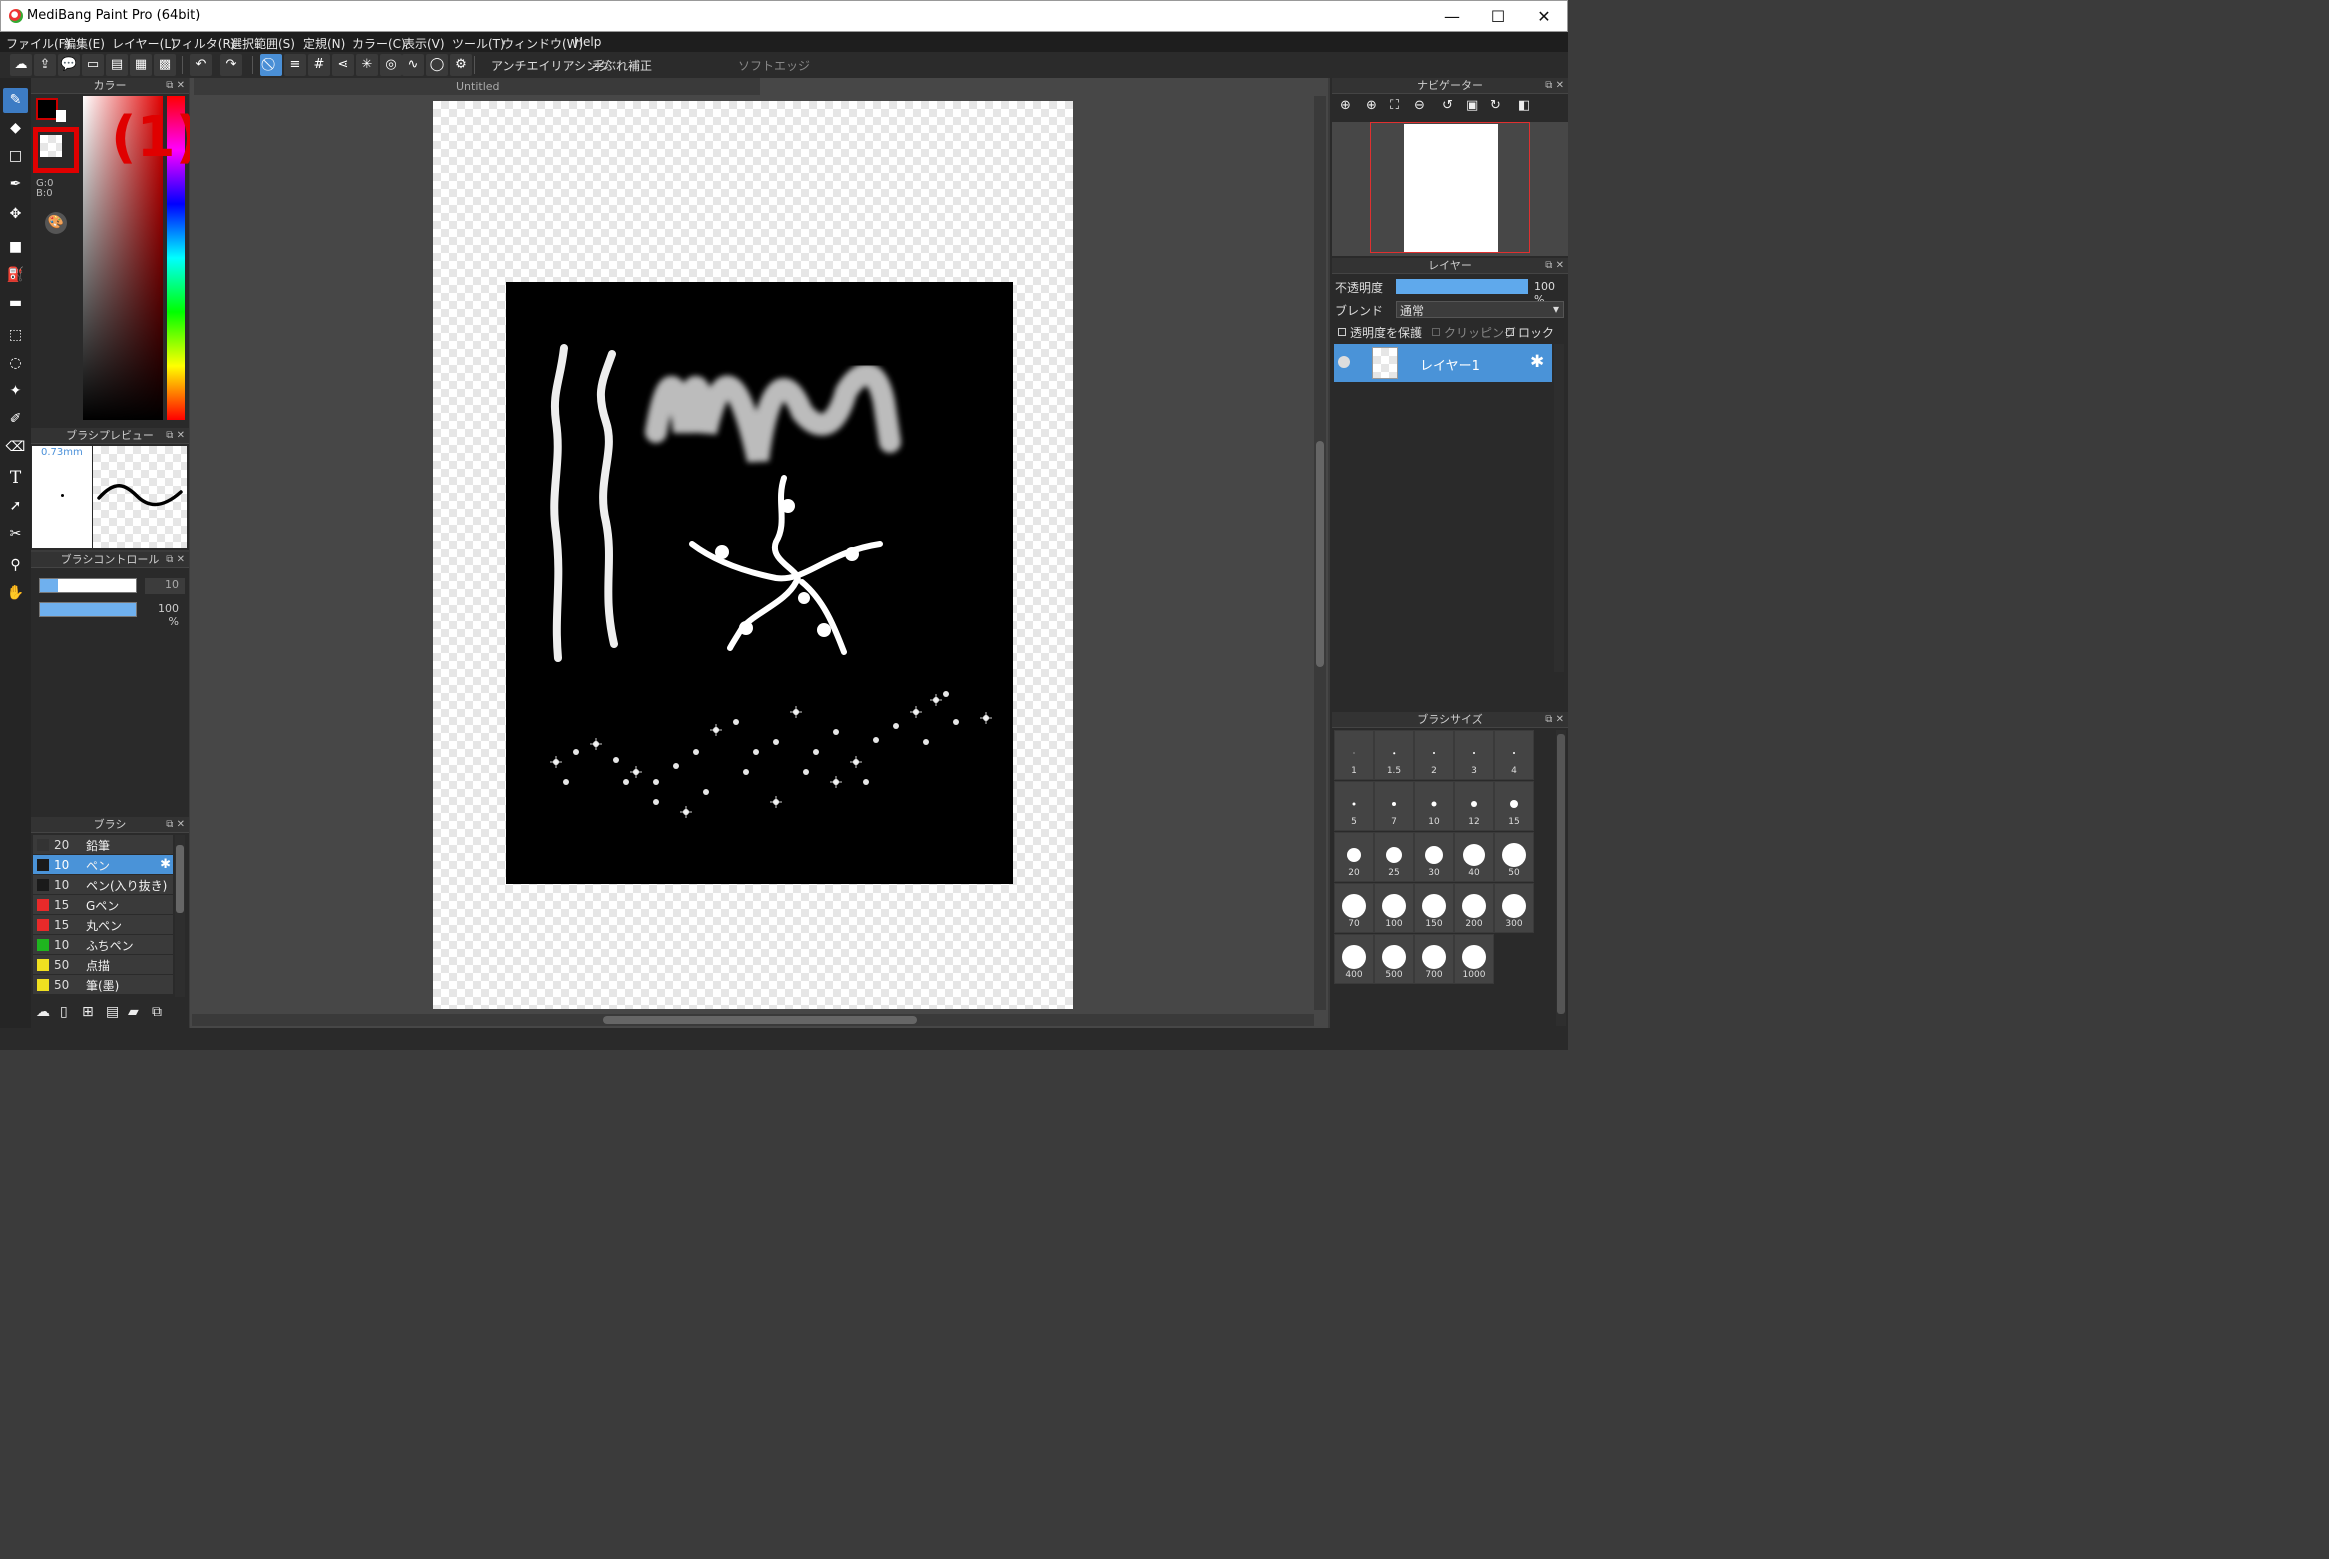 This screenshot has height=1559, width=2329. I want to click on menu-help: Help, so click(587, 42).